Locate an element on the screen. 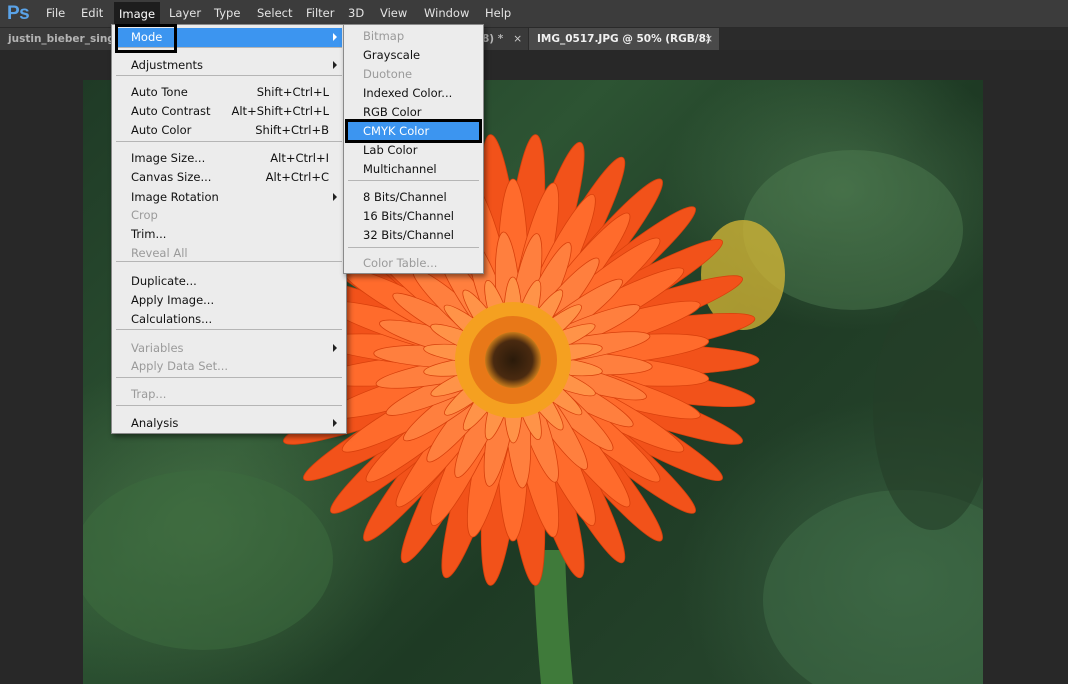 This screenshot has height=684, width=1068. photoshop-logo: Ps is located at coordinates (18, 13).